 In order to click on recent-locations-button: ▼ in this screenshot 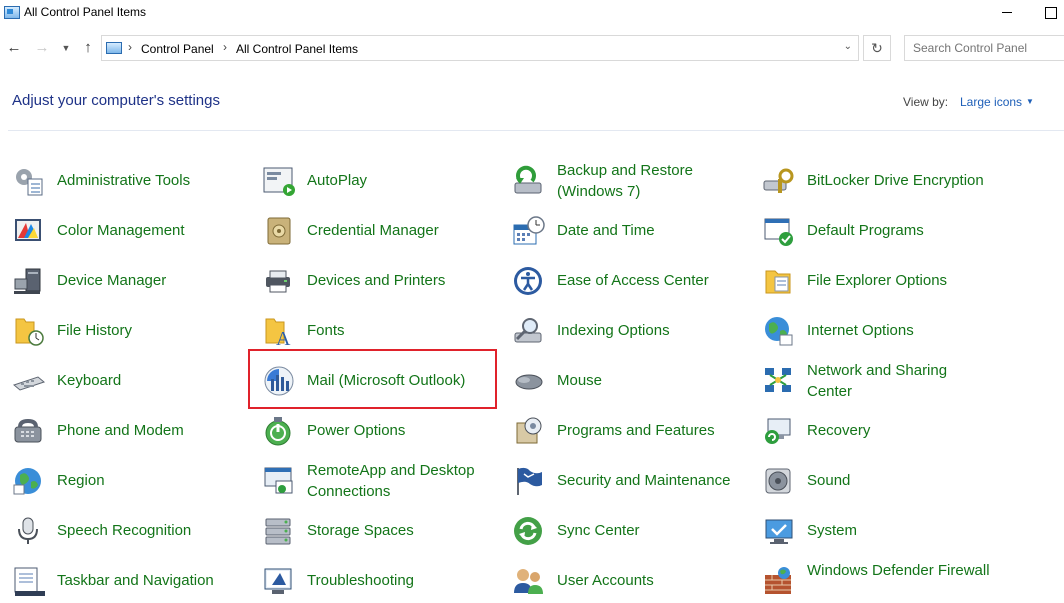, I will do `click(66, 48)`.